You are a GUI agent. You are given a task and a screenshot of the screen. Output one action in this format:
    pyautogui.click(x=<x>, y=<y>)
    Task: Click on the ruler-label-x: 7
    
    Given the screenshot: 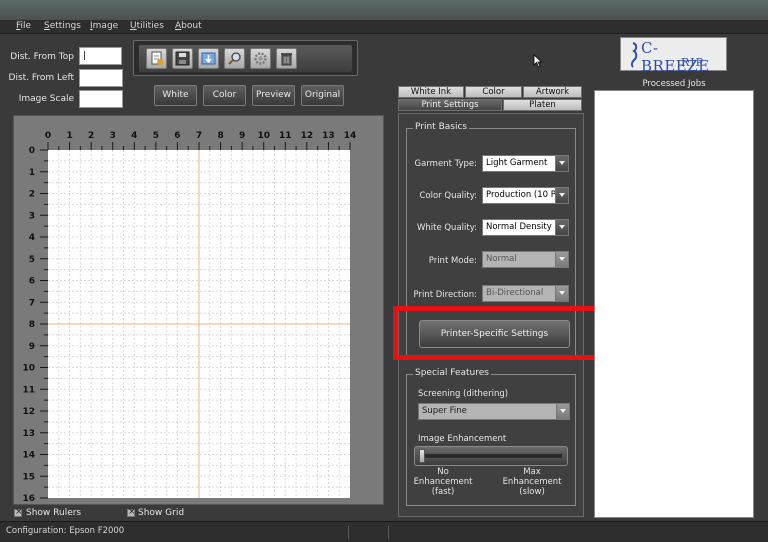 What is the action you would take?
    pyautogui.click(x=199, y=136)
    